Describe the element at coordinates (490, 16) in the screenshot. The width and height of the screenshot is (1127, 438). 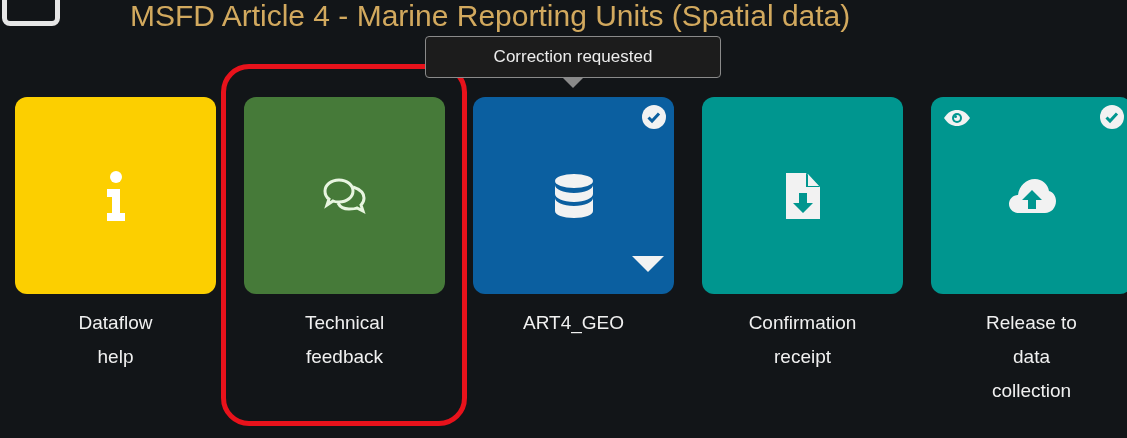
I see `dataflow-title: MSFD Article 4 - Marine Reporting Units (Spatial data)` at that location.